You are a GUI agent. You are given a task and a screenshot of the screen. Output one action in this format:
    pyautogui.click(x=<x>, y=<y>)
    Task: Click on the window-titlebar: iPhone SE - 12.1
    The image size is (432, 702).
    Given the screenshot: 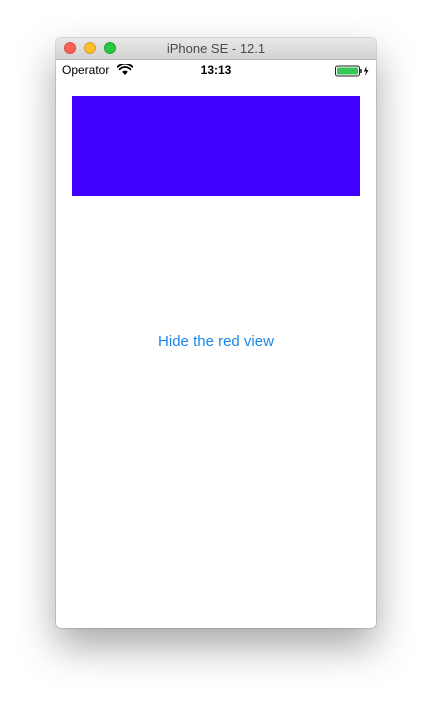 What is the action you would take?
    pyautogui.click(x=216, y=49)
    